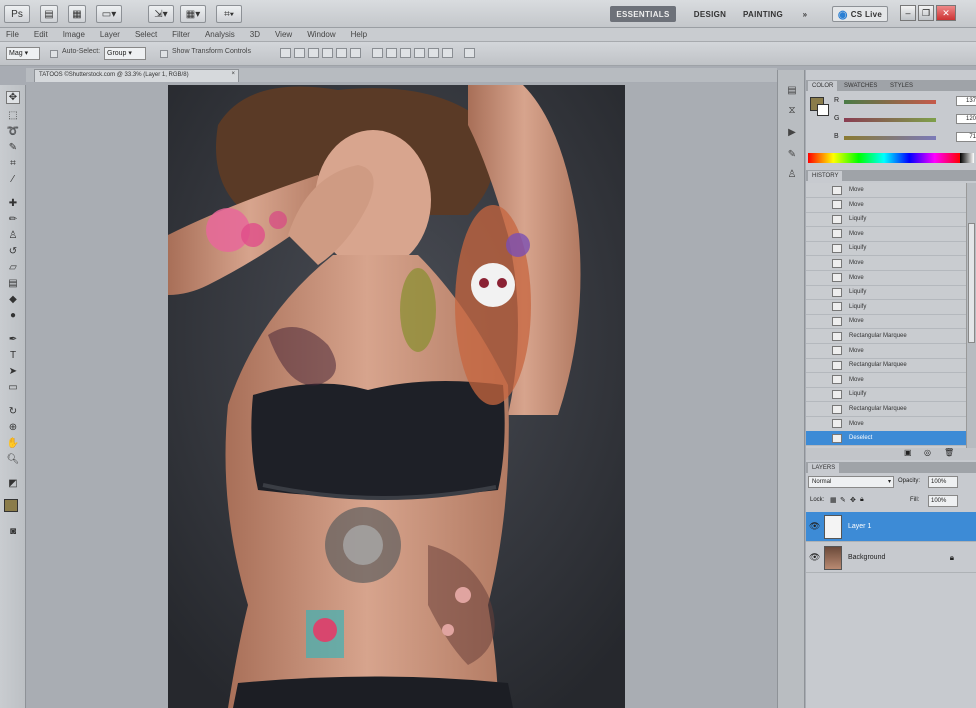  Describe the element at coordinates (13, 97) in the screenshot. I see `move-tool-icon: ✥` at that location.